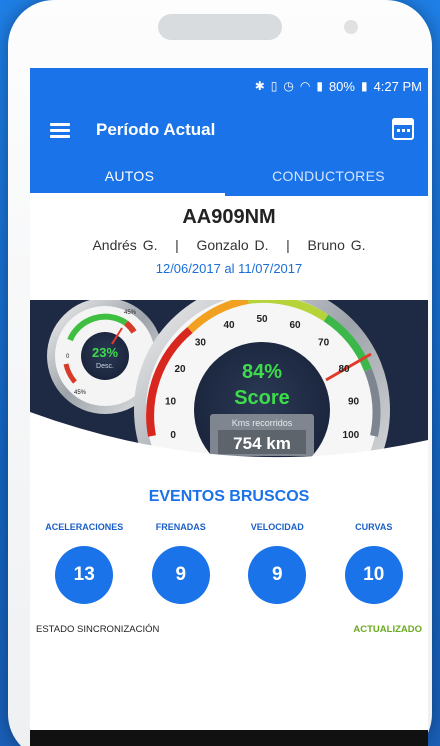 The image size is (440, 746). I want to click on period-dates: 12/06/2017 al 11/07/2017, so click(229, 268).